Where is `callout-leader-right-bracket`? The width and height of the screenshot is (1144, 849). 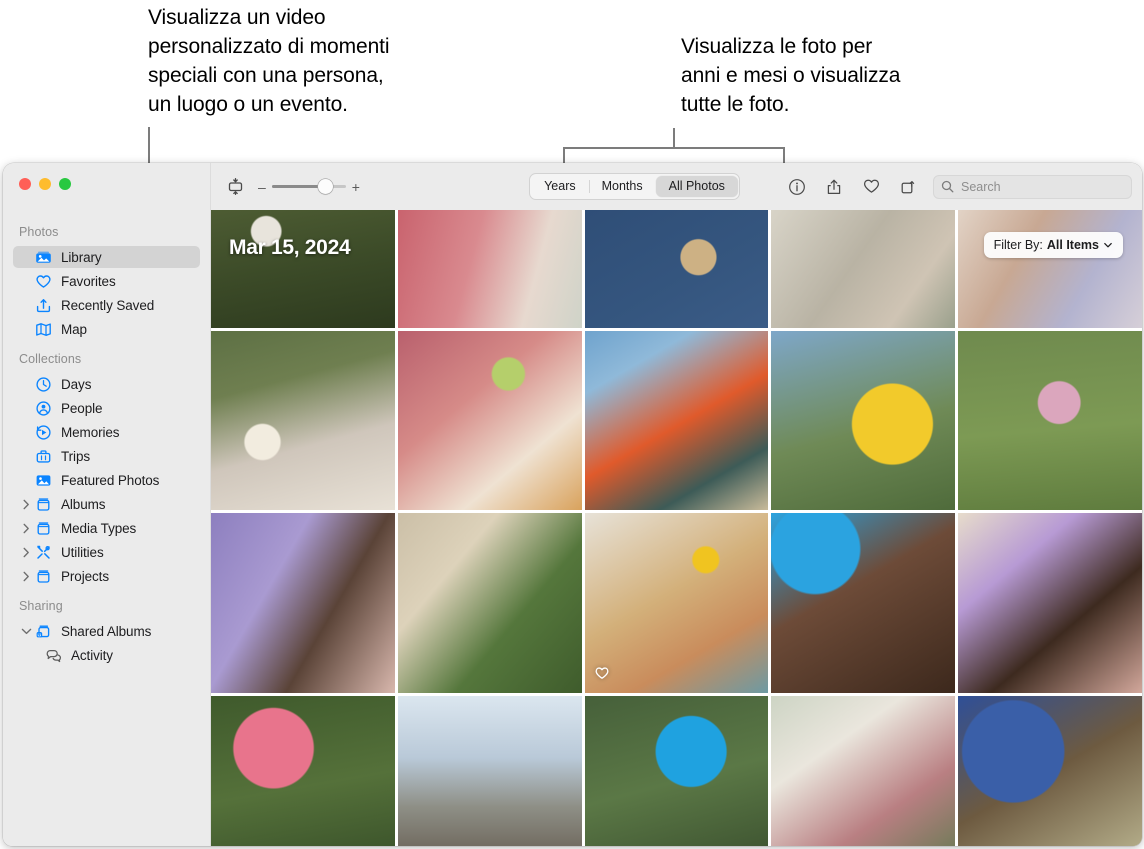 callout-leader-right-bracket is located at coordinates (674, 148).